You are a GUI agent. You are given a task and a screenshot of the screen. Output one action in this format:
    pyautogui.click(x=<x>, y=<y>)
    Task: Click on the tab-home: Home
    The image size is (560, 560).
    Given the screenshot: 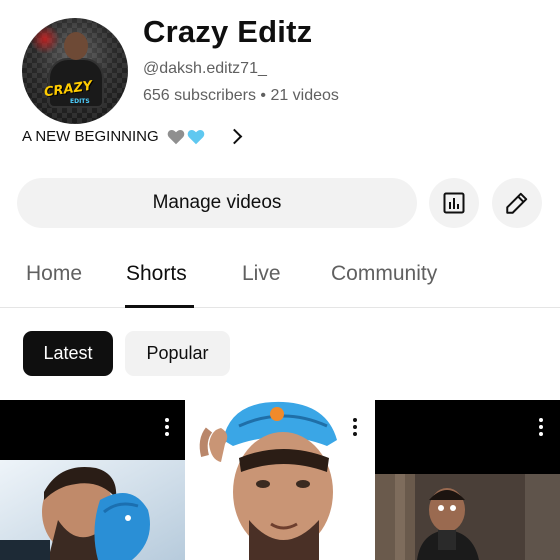 What is the action you would take?
    pyautogui.click(x=54, y=274)
    